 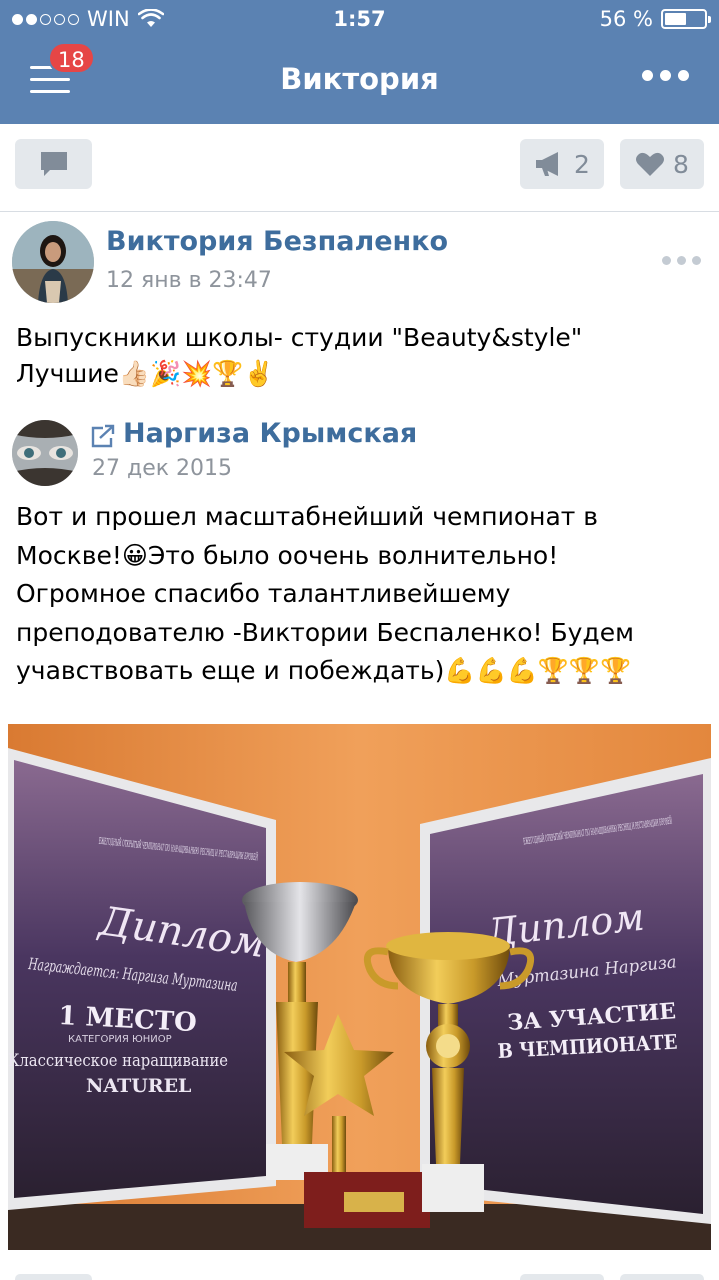 What do you see at coordinates (359, 20) in the screenshot?
I see `status-bar: WIN 1:57 56 %` at bounding box center [359, 20].